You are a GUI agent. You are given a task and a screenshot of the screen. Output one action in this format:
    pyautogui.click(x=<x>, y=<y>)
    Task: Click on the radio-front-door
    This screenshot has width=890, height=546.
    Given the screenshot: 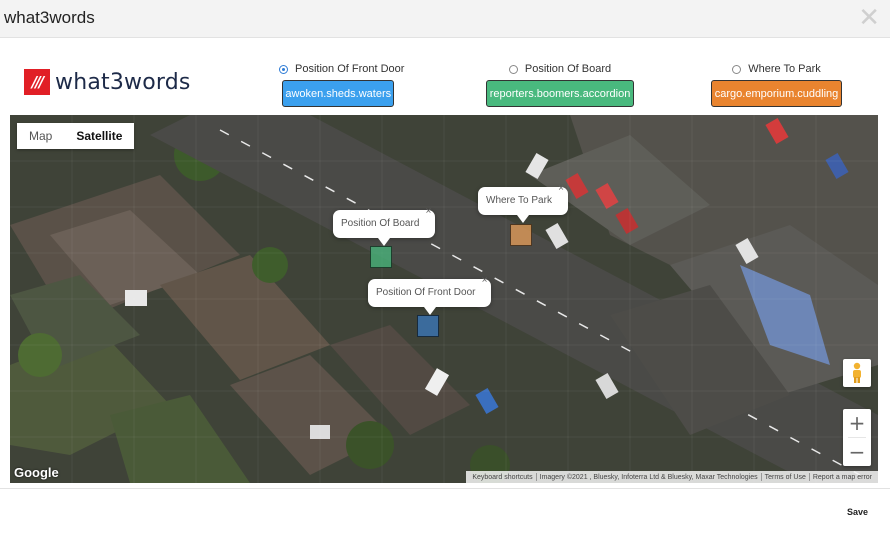 What is the action you would take?
    pyautogui.click(x=283, y=69)
    